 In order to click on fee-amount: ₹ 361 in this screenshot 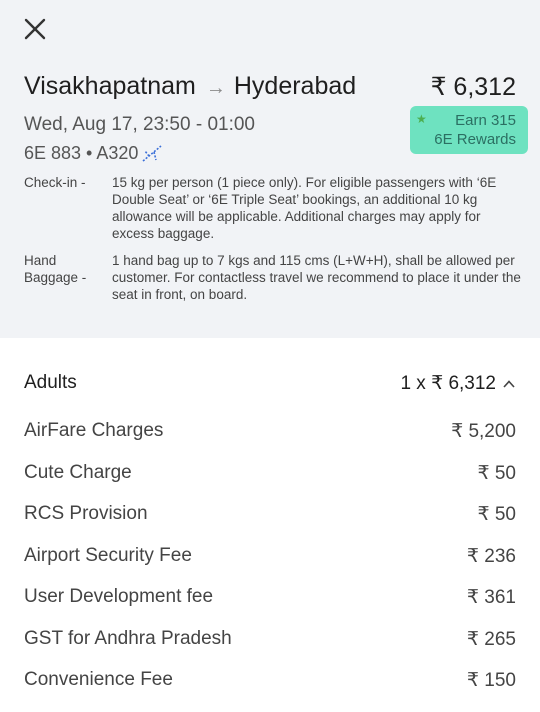, I will do `click(491, 597)`.